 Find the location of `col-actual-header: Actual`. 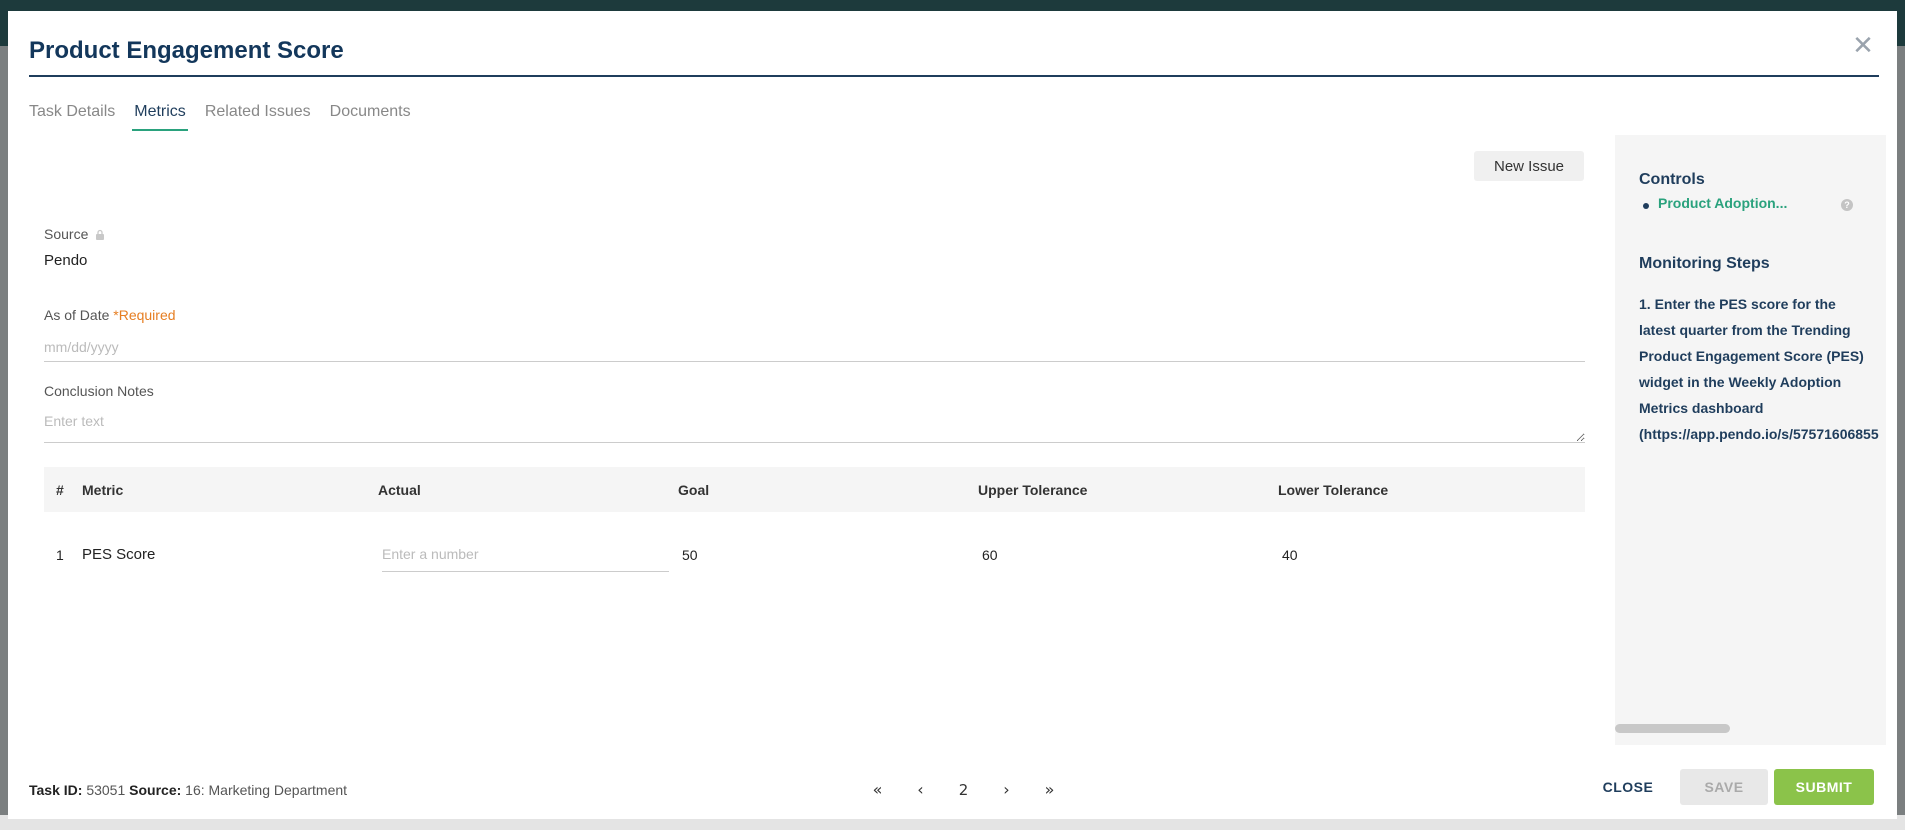

col-actual-header: Actual is located at coordinates (399, 489).